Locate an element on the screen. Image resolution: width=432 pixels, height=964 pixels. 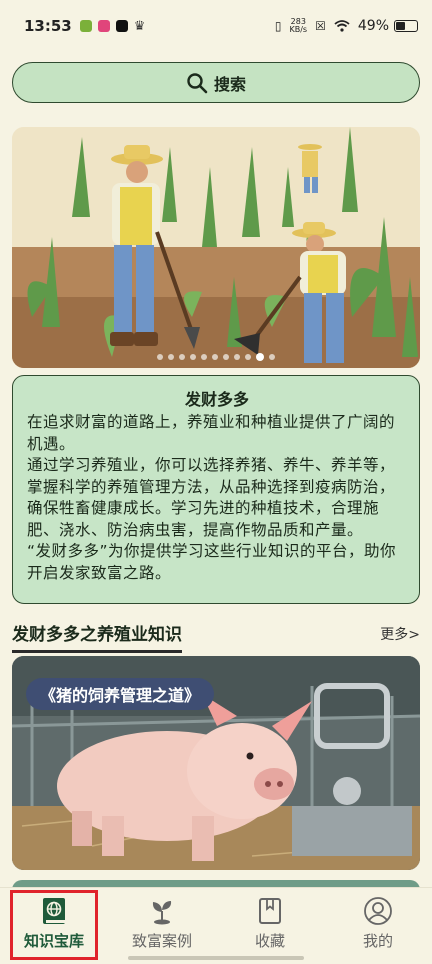
search-button: 搜索 is located at coordinates (216, 82).